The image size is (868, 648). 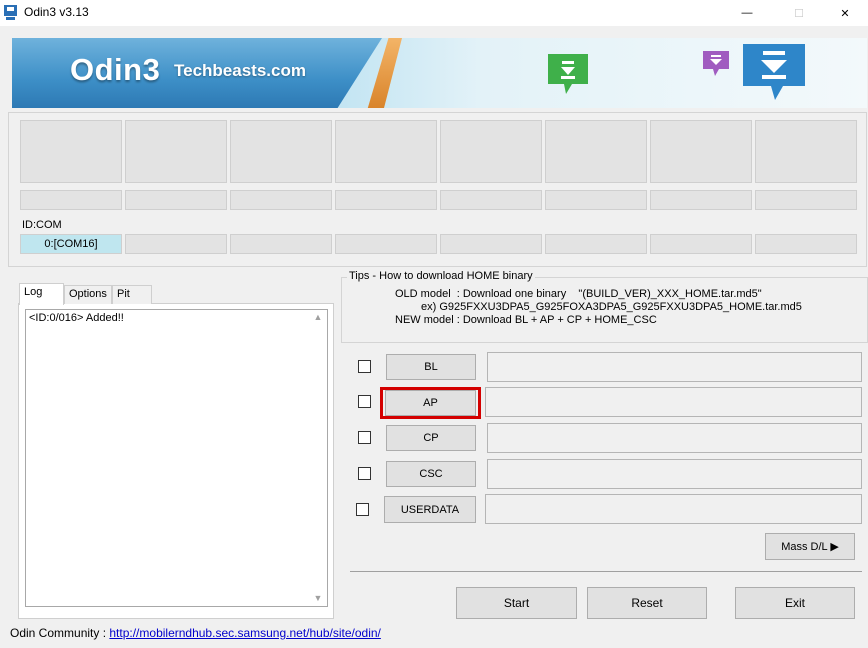 What do you see at coordinates (430, 509) in the screenshot?
I see `userdata-button: USERDATA` at bounding box center [430, 509].